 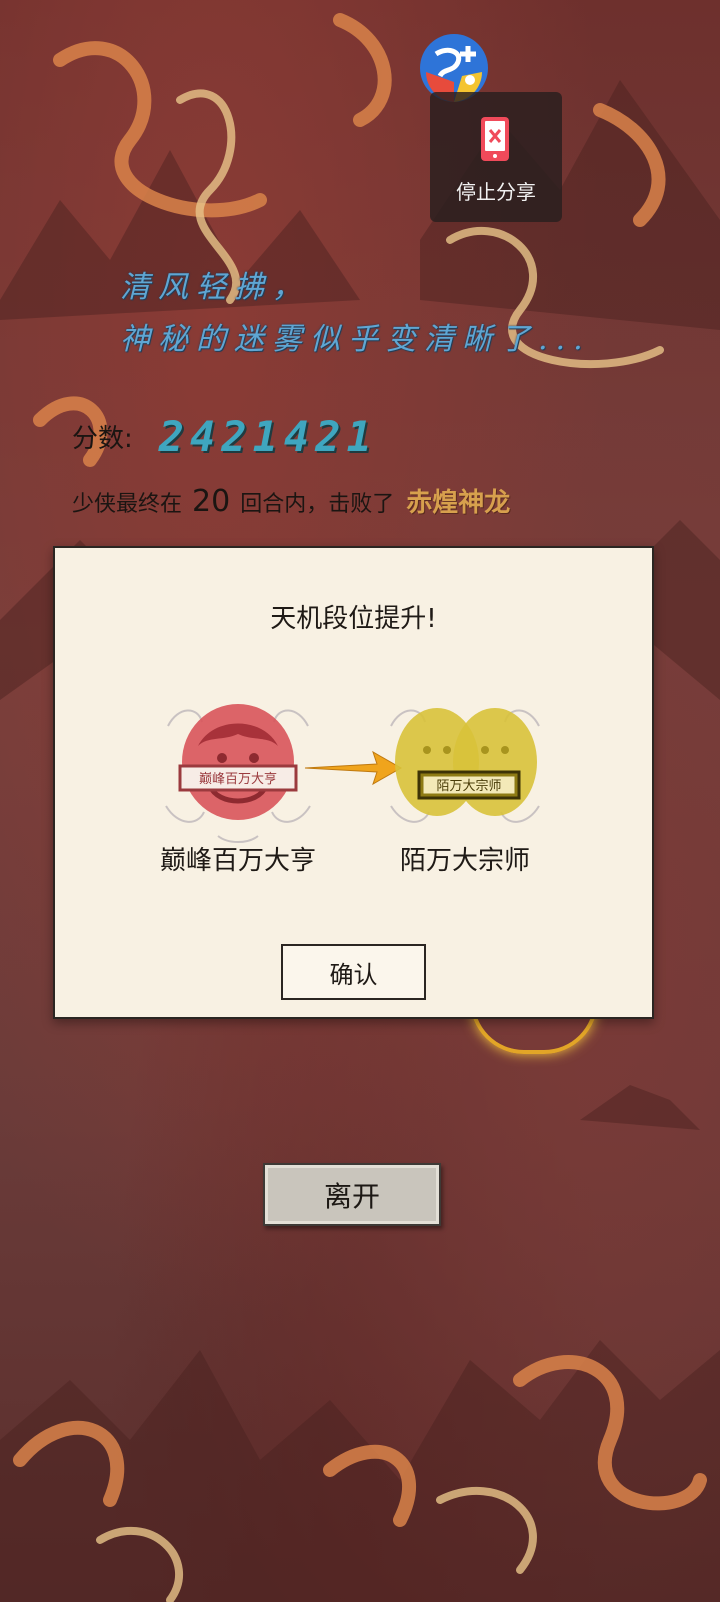 What do you see at coordinates (464, 861) in the screenshot?
I see `to-rank-name: 陌万大宗师` at bounding box center [464, 861].